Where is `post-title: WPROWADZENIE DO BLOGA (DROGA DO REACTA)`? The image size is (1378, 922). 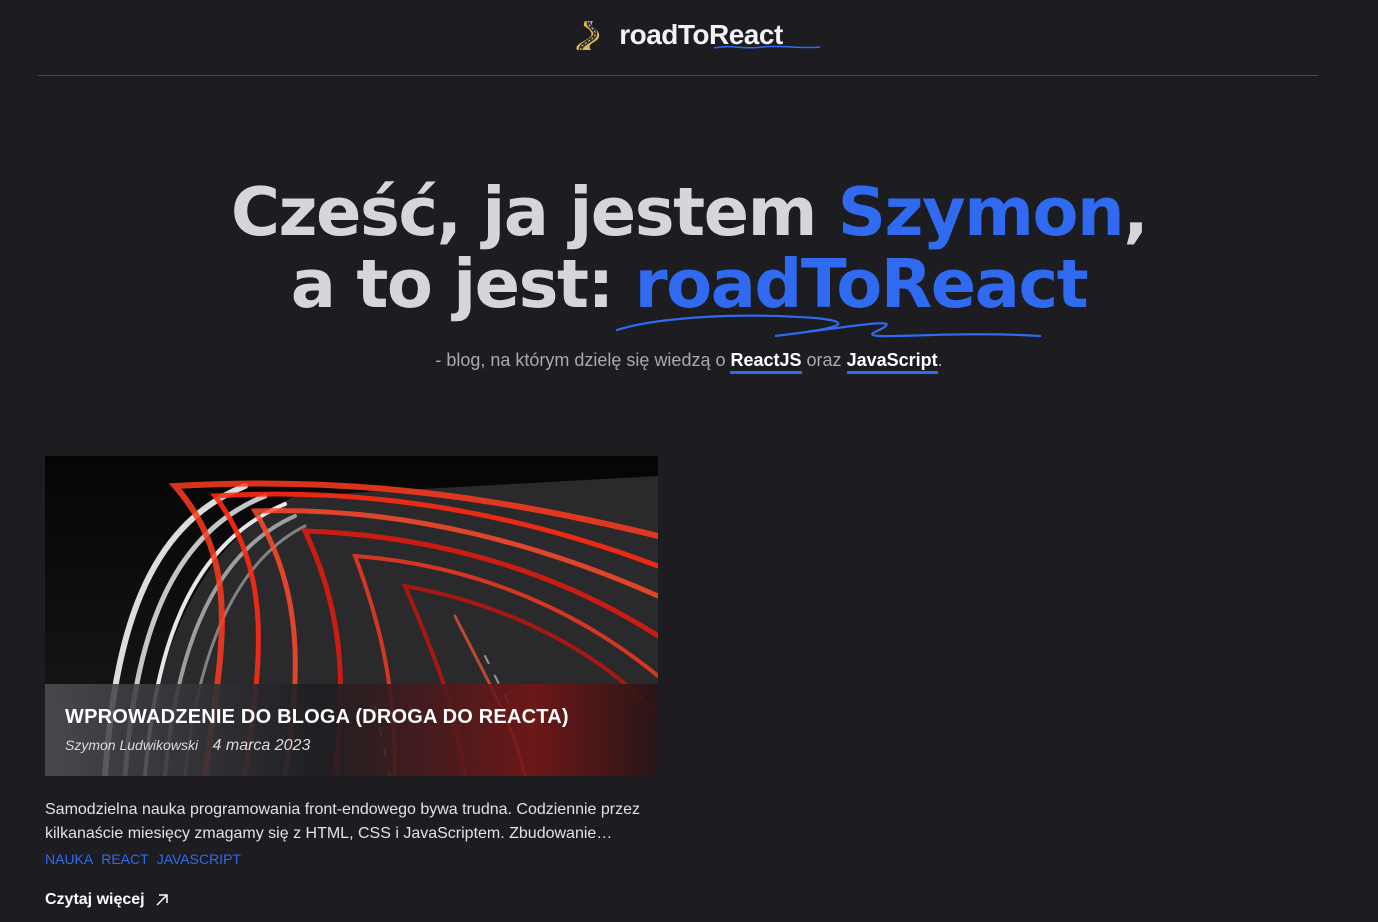 post-title: WPROWADZENIE DO BLOGA (DROGA DO REACTA) is located at coordinates (351, 717).